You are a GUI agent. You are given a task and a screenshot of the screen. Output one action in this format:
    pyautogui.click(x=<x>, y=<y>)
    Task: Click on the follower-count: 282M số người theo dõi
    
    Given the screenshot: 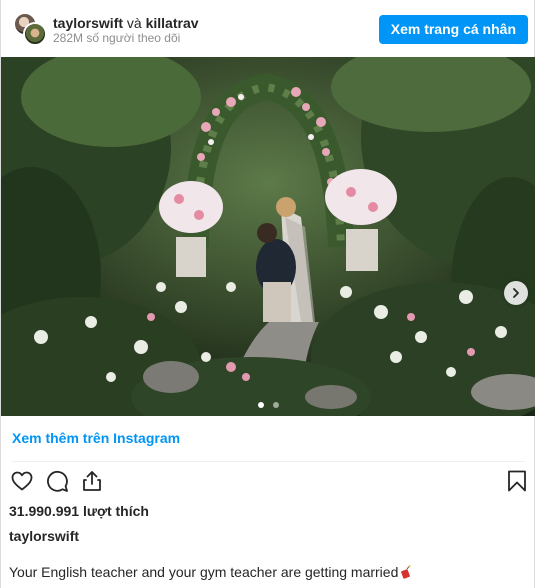 What is the action you would take?
    pyautogui.click(x=117, y=38)
    